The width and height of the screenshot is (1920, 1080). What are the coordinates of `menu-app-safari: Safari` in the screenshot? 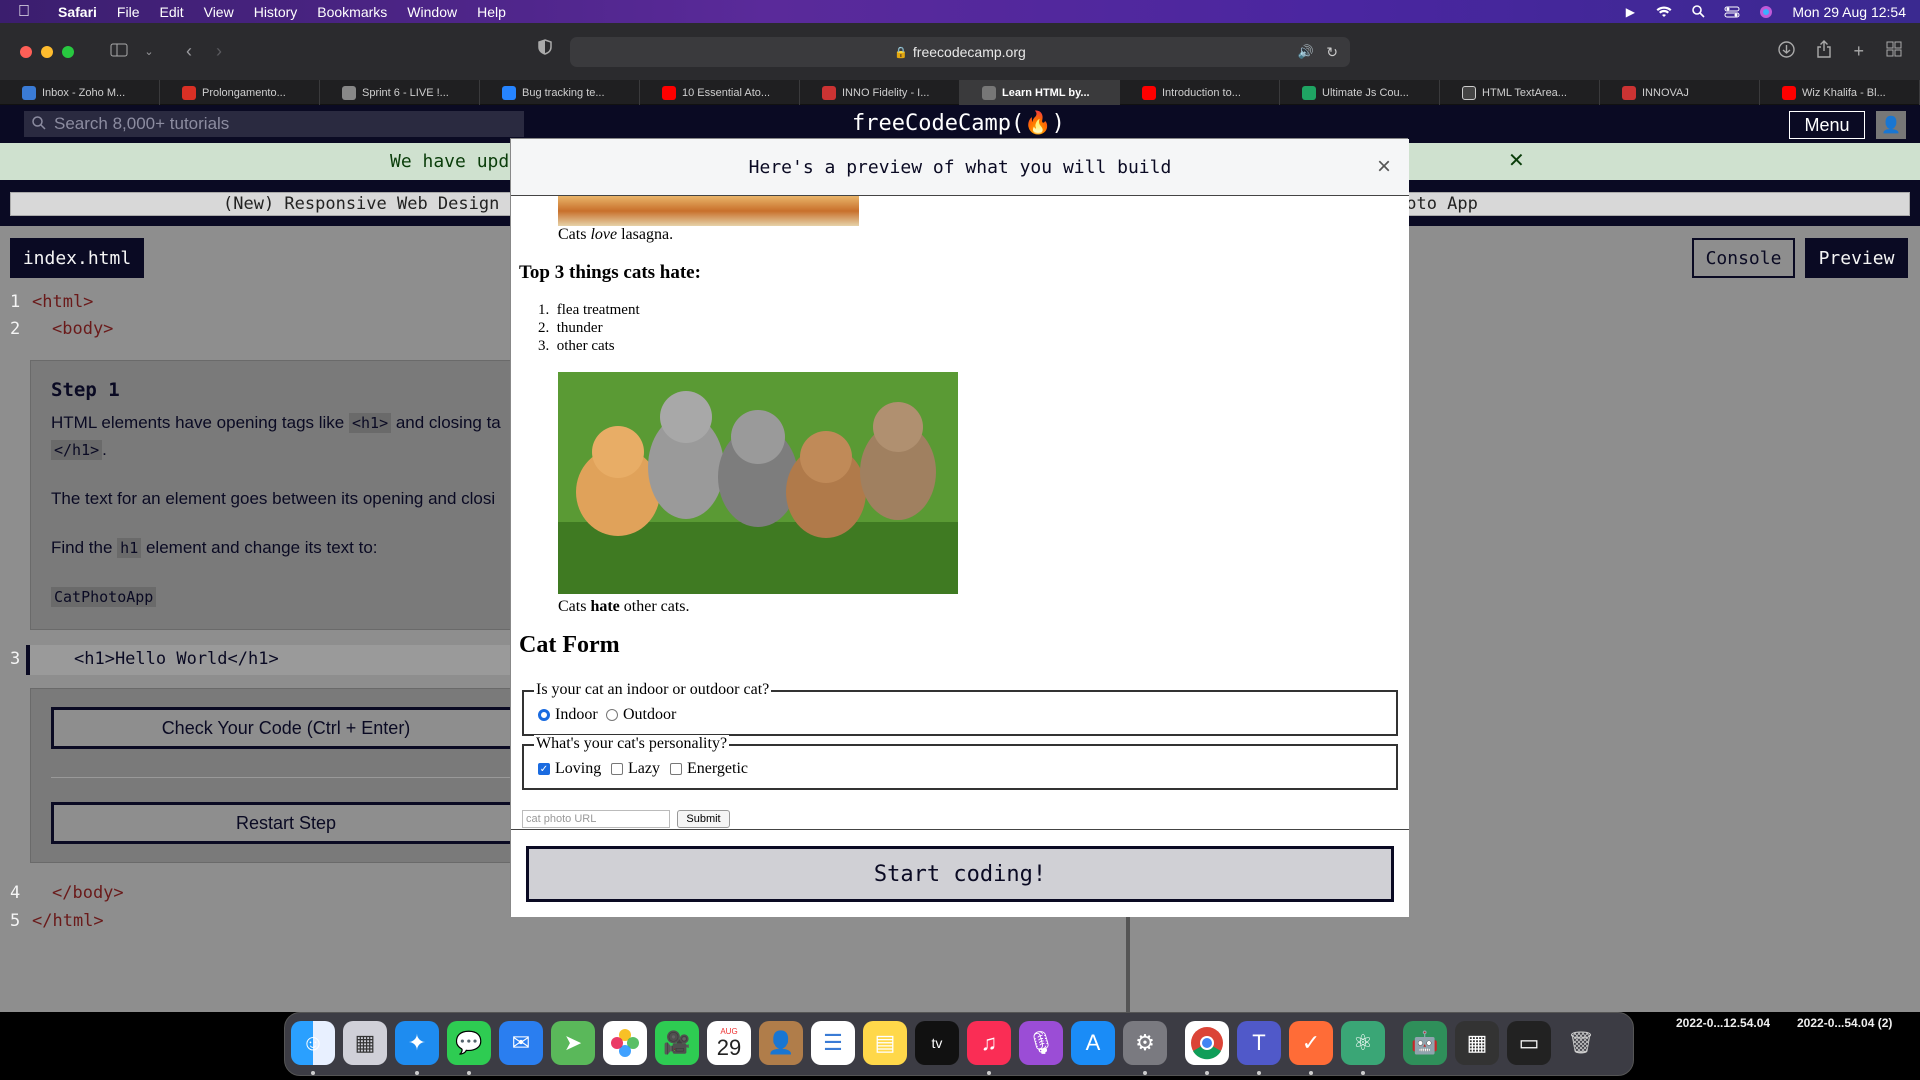 It's located at (77, 12).